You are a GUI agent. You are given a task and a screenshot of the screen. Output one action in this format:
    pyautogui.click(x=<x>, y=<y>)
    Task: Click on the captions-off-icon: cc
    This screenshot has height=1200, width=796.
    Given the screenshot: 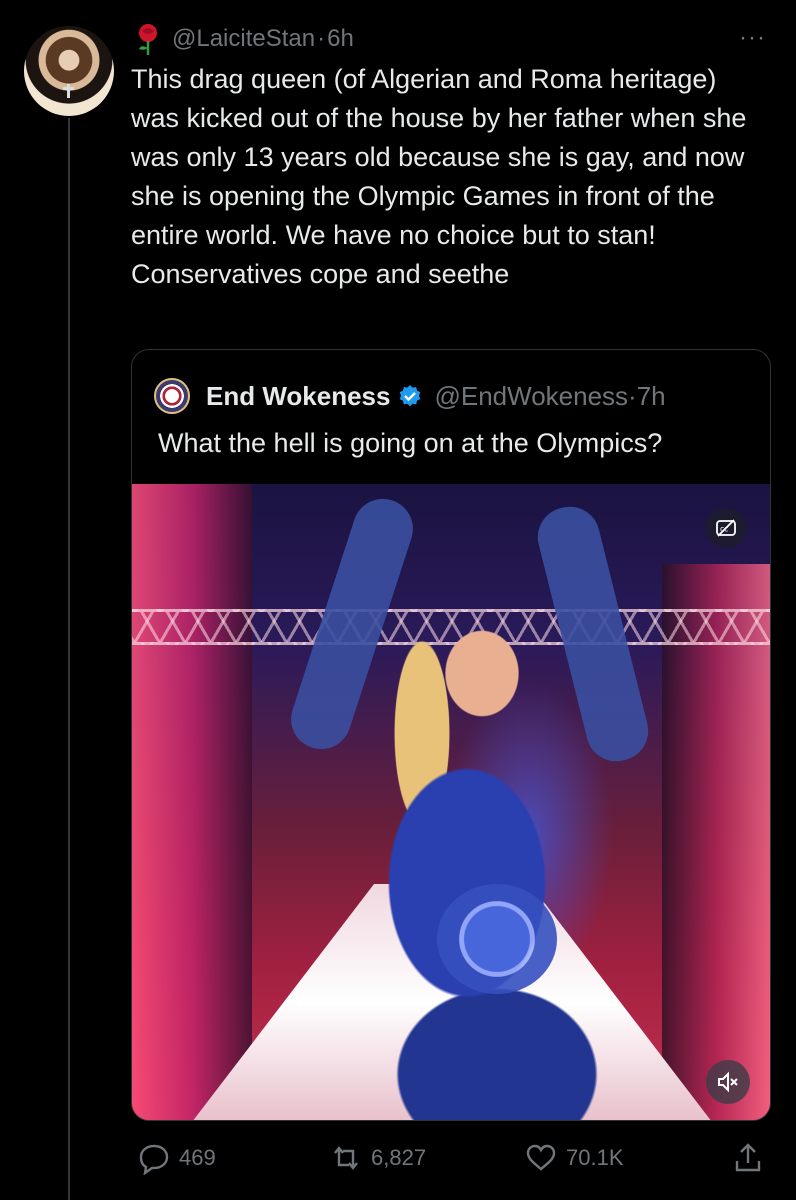 What is the action you would take?
    pyautogui.click(x=726, y=528)
    